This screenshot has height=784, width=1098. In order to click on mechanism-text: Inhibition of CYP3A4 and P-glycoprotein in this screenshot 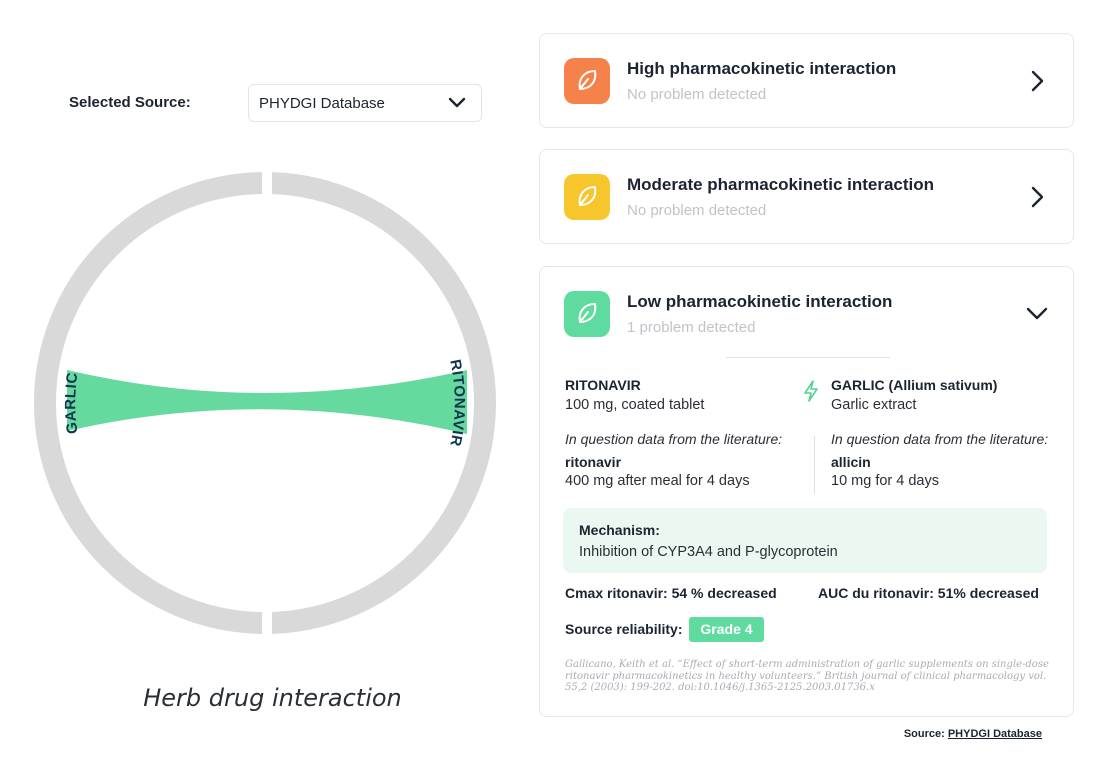, I will do `click(708, 552)`.